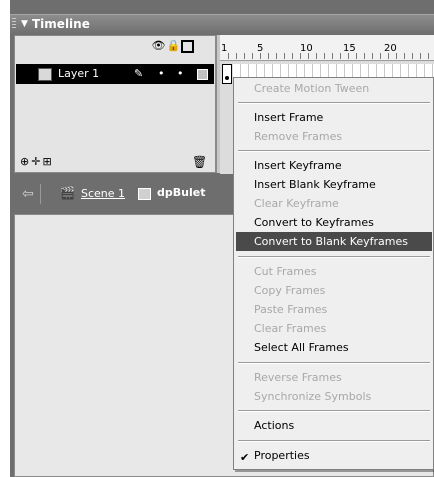  Describe the element at coordinates (45, 74) in the screenshot. I see `layer-icon` at that location.